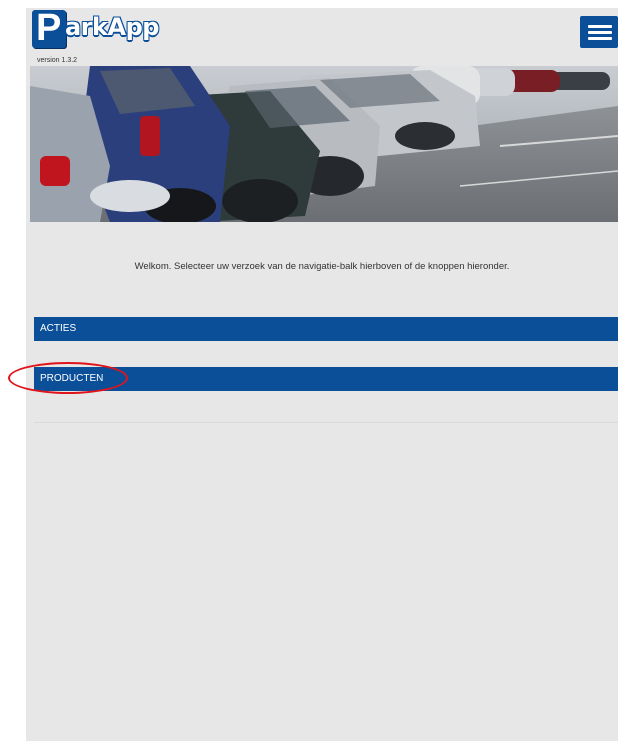 The height and width of the screenshot is (741, 618). I want to click on producten-button: PRODUCTEN, so click(326, 379).